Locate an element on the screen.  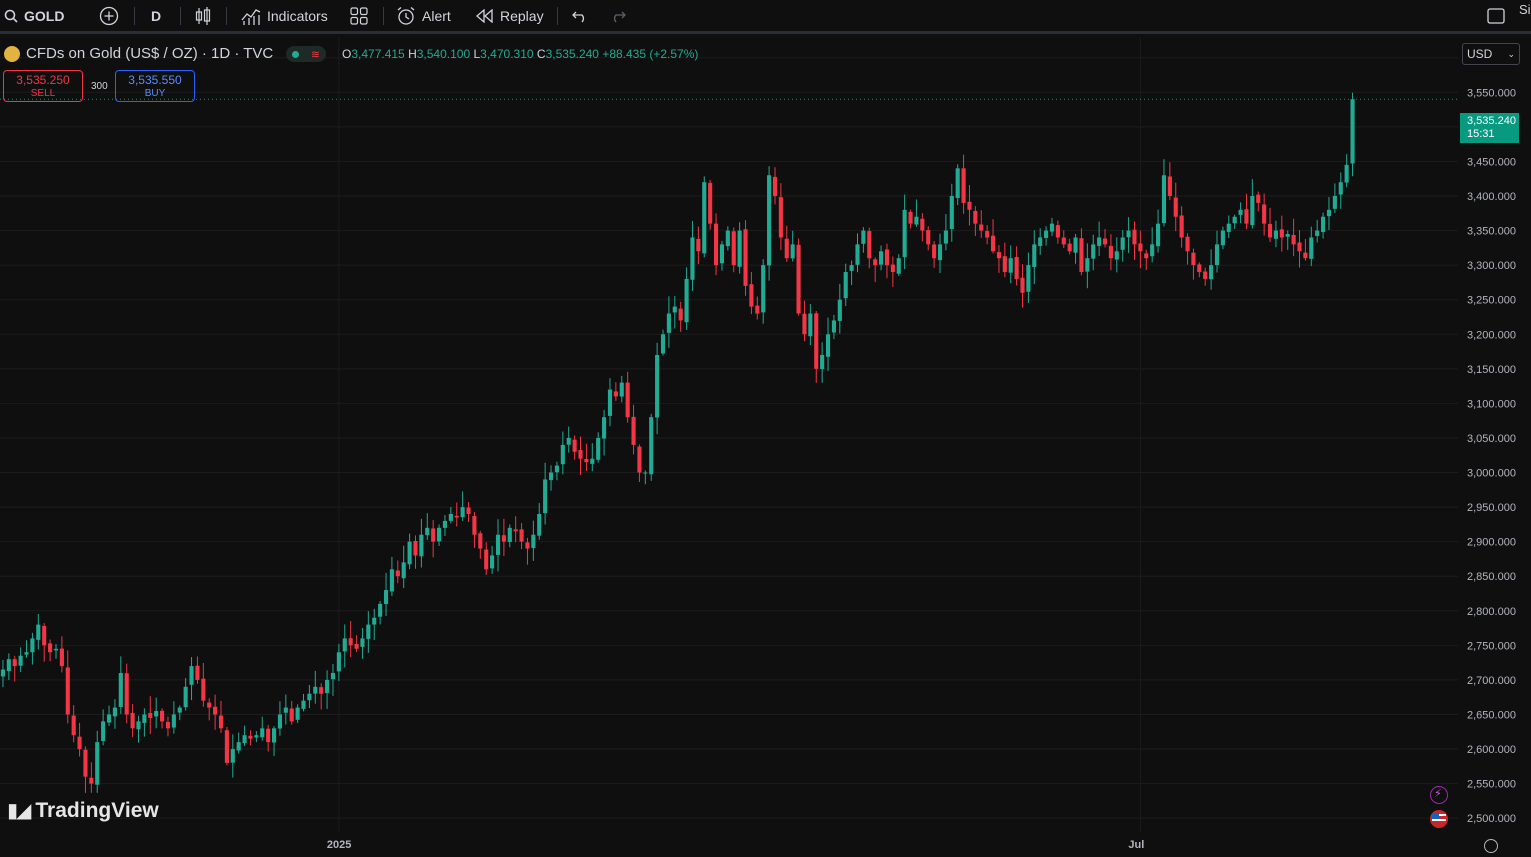
compare-symbol-button is located at coordinates (109, 15).